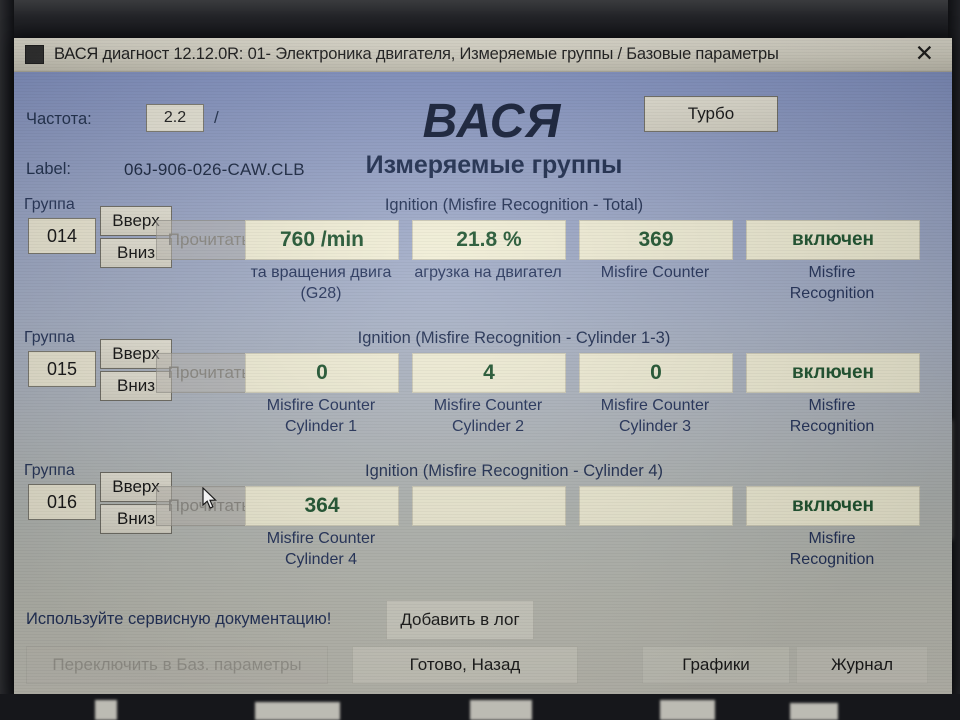 This screenshot has height=720, width=960. I want to click on value-field: 4, so click(489, 373).